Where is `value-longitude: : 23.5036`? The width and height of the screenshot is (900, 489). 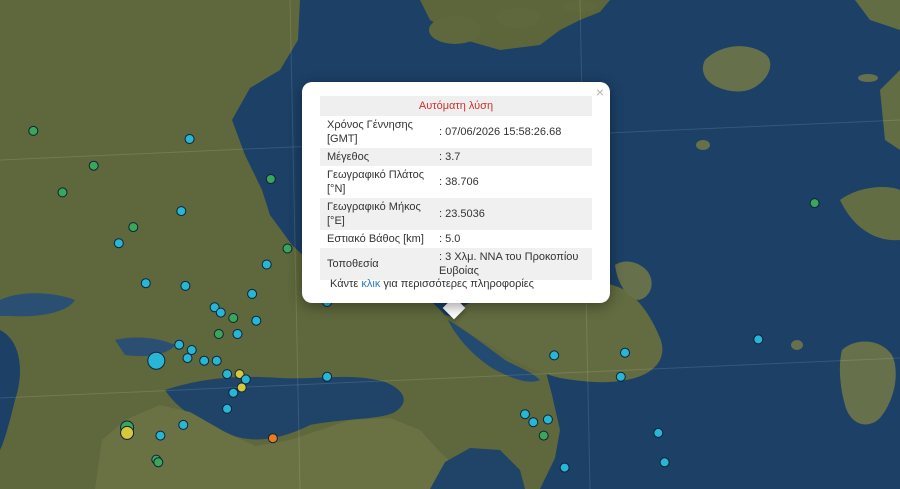
value-longitude: : 23.5036 is located at coordinates (512, 214).